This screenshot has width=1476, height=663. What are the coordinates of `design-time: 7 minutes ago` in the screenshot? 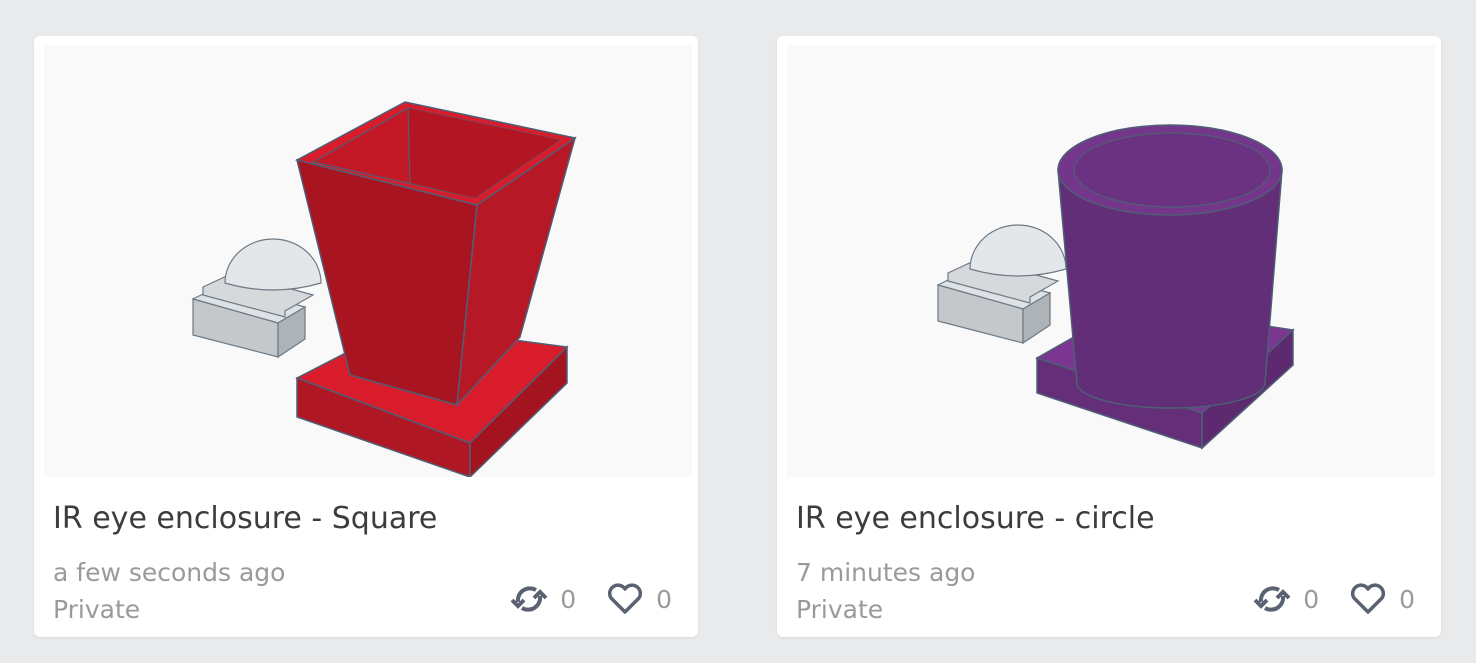 It's located at (886, 572).